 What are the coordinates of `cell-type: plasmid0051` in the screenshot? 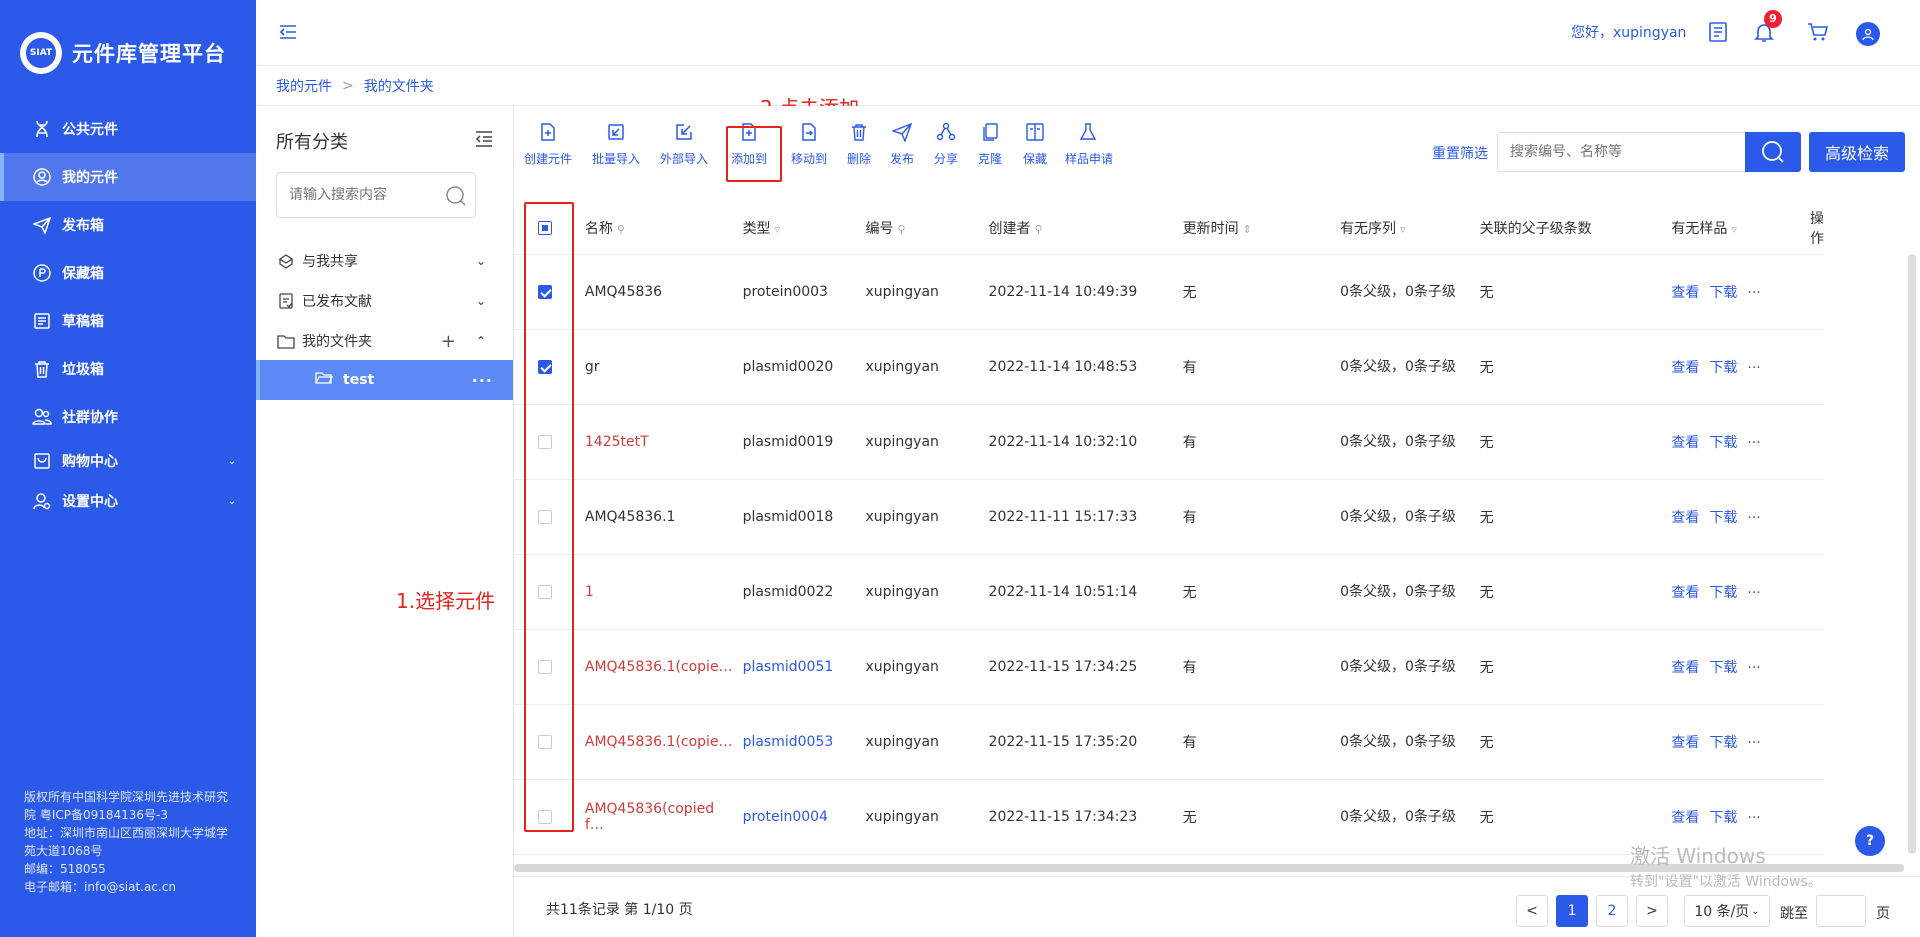 It's located at (794, 667).